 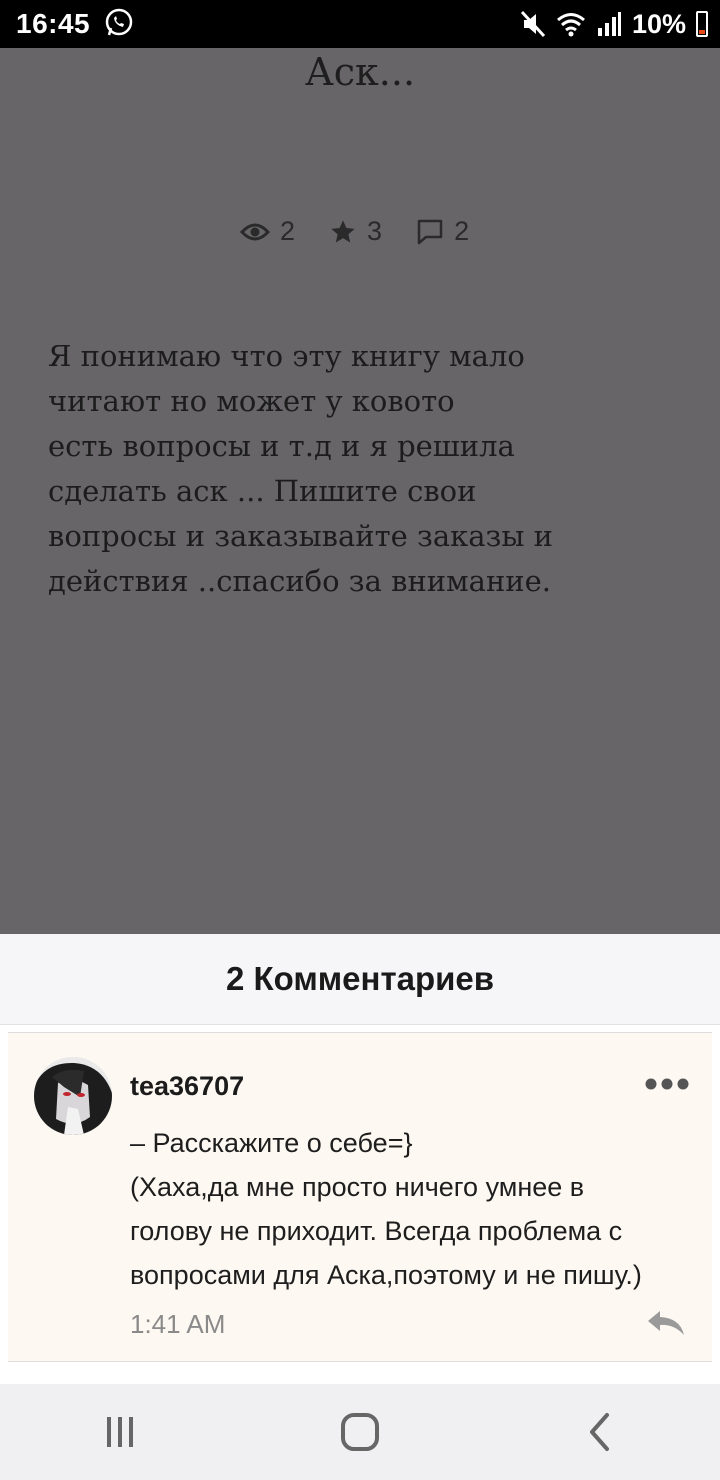 I want to click on recent-apps-icon, so click(x=120, y=1432).